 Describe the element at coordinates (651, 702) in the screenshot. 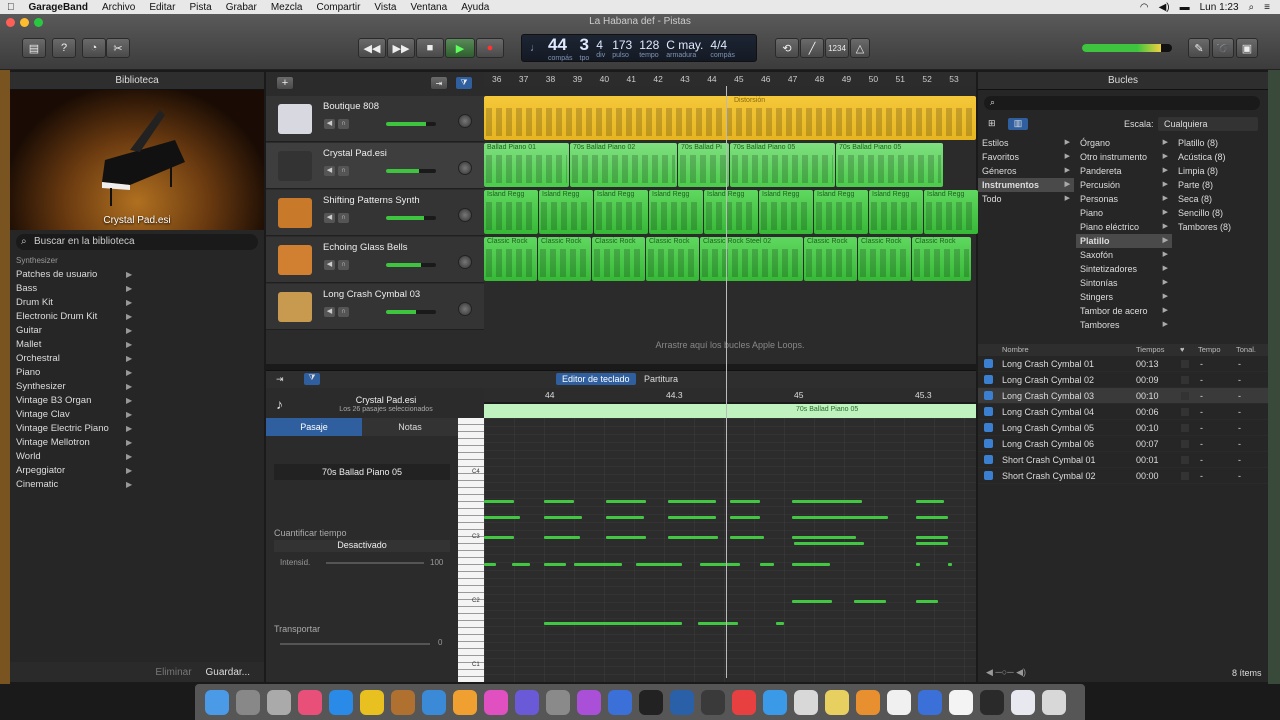

I see `s-app-icon` at that location.